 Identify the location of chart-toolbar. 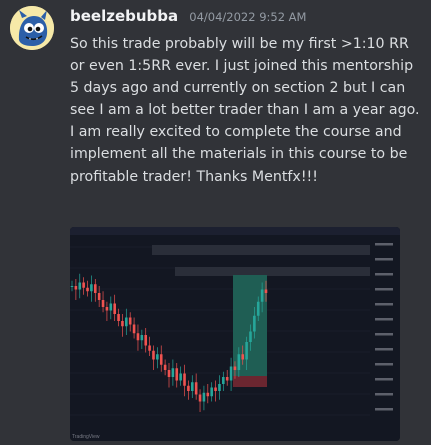
(235, 231).